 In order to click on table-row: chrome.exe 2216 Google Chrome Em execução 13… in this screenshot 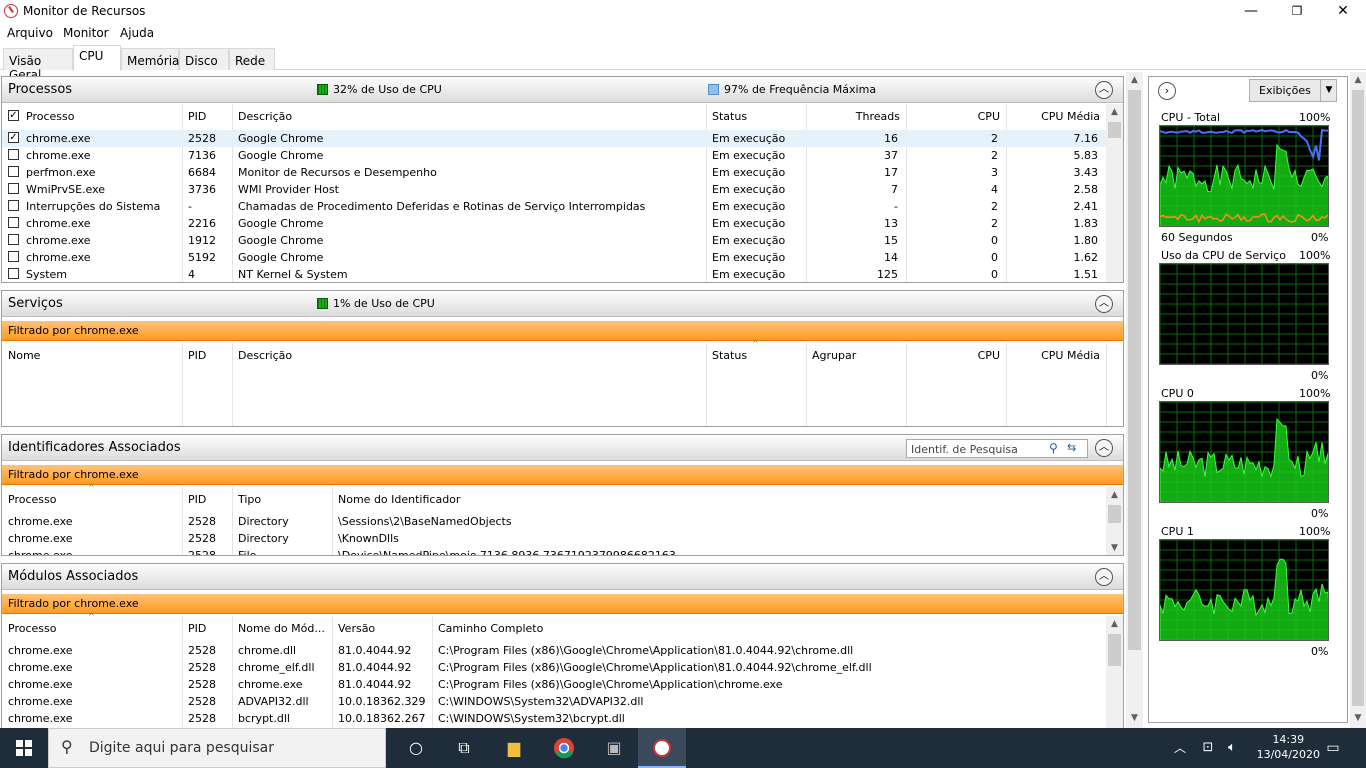, I will do `click(554, 223)`.